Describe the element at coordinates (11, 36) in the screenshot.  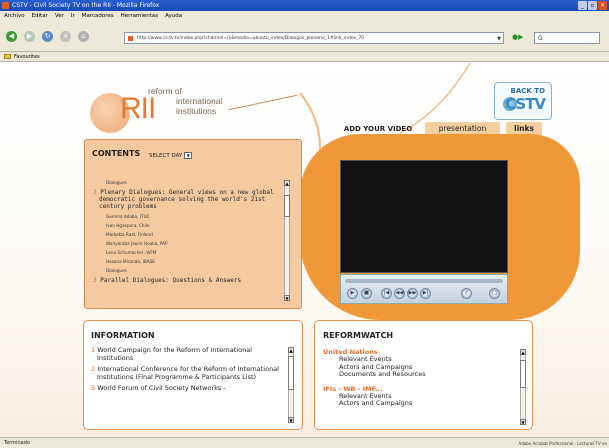
I see `back-arrow-icon: ◀` at that location.